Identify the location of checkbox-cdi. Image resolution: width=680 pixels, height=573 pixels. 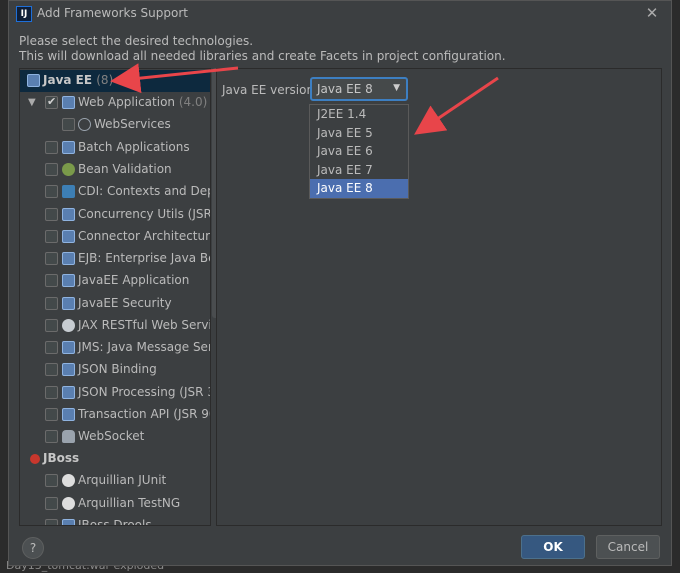
(51, 191).